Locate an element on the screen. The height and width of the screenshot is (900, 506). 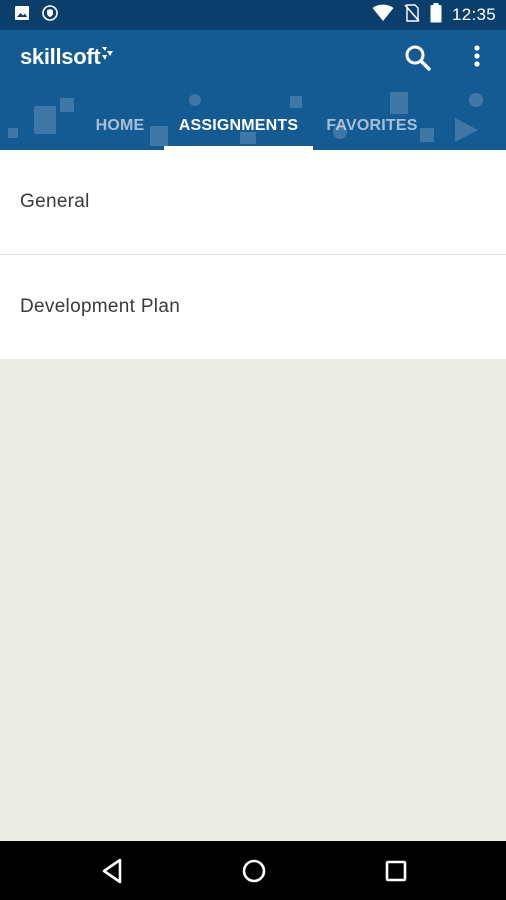
wifi-icon is located at coordinates (383, 15).